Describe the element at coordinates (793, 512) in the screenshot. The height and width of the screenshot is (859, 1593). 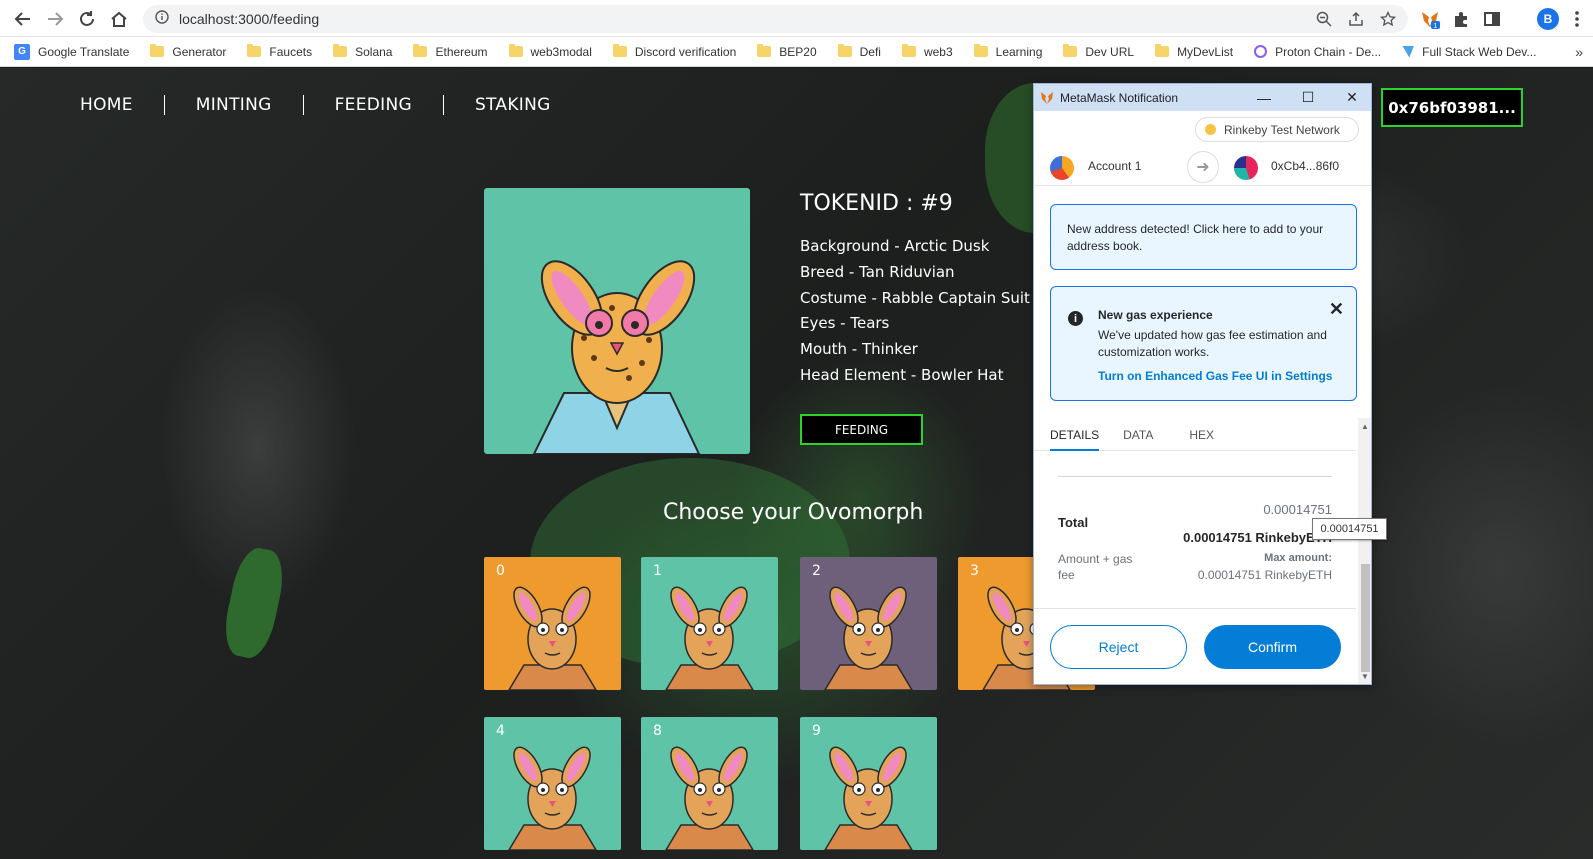
I see `gallery-heading: Choose your Ovomorph` at that location.